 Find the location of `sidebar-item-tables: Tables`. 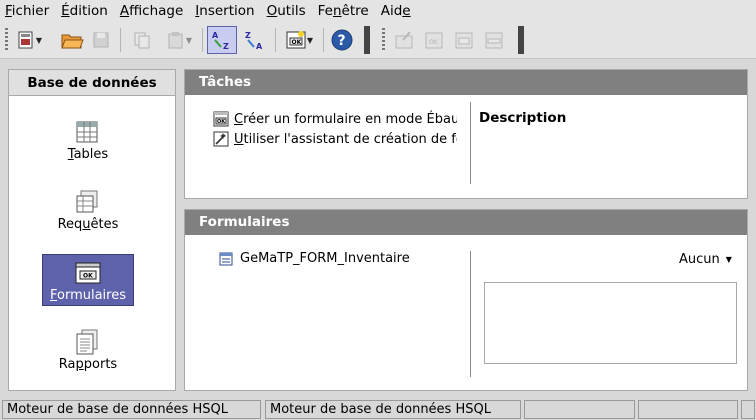

sidebar-item-tables: Tables is located at coordinates (88, 140).